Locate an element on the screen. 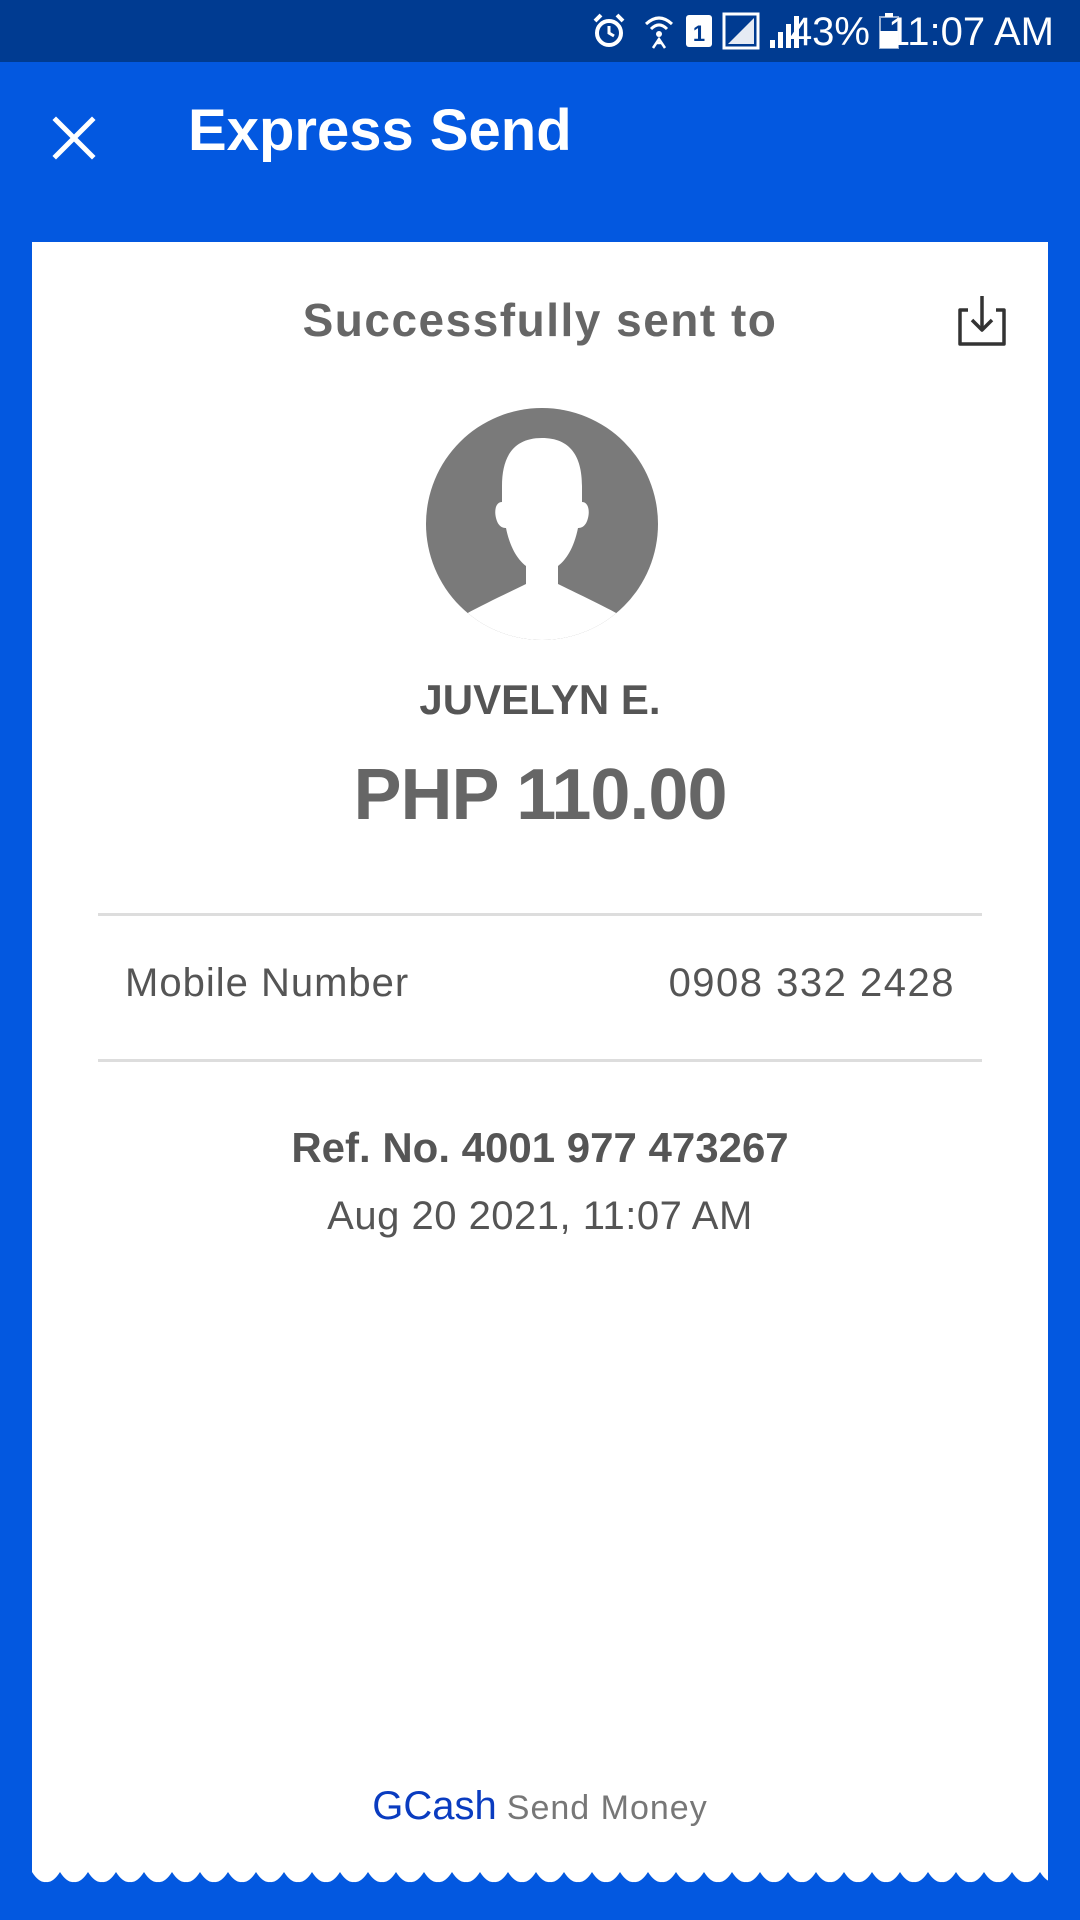 This screenshot has width=1080, height=1920. reference-number: Ref. No. 4001 977 473267 is located at coordinates (540, 1147).